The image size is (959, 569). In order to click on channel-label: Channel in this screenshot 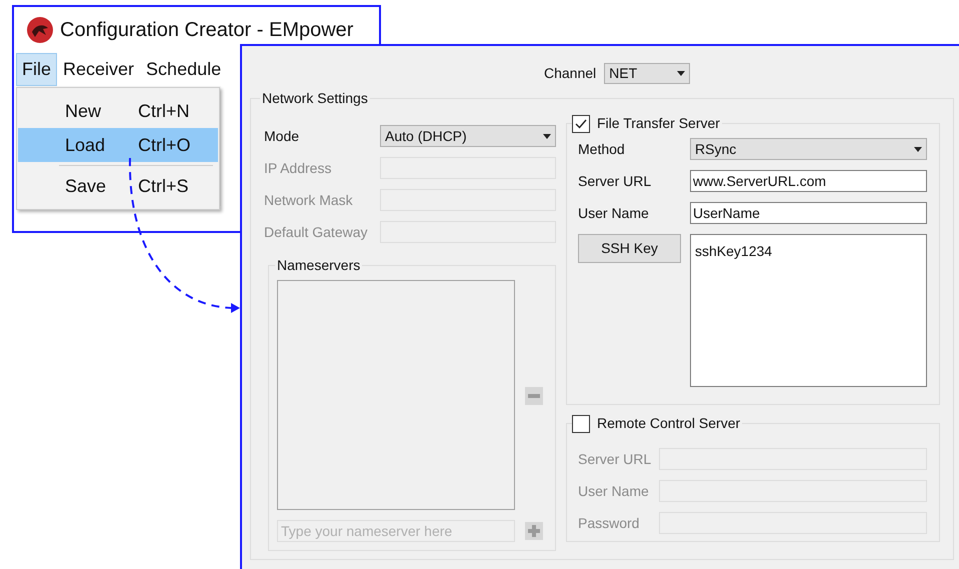, I will do `click(570, 73)`.